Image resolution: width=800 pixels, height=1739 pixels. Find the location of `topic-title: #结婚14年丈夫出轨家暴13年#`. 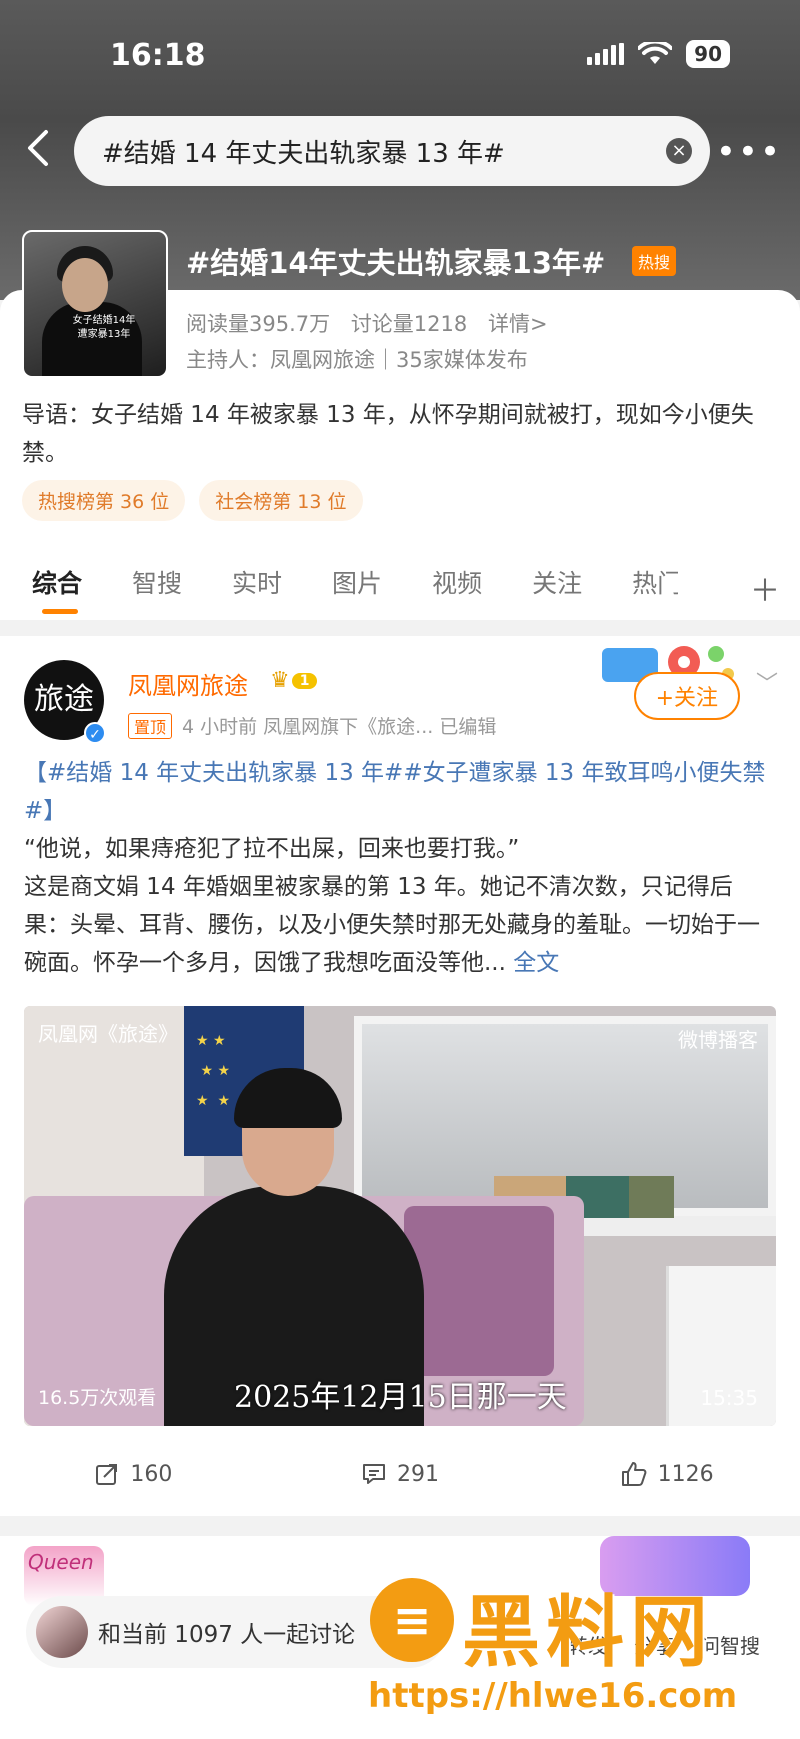

topic-title: #结婚14年丈夫出轨家暴13年# is located at coordinates (396, 263).